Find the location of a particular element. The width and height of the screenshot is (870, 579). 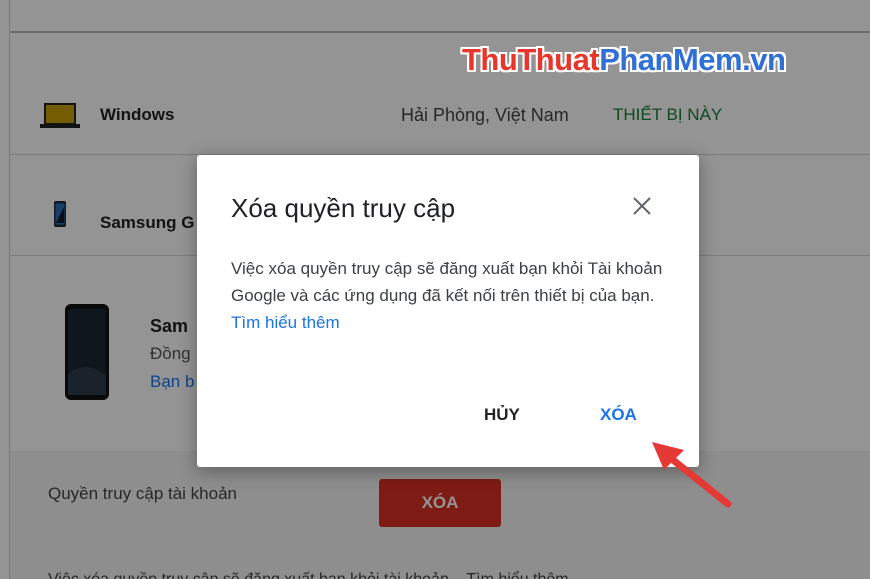

confirm-remove-button: XÓA is located at coordinates (618, 415).